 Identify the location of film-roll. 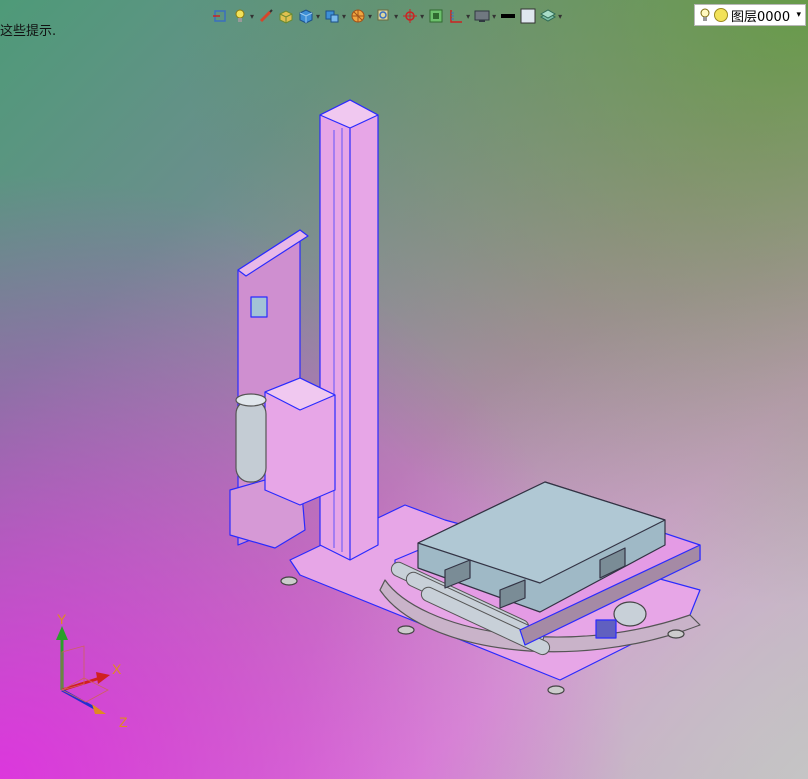
(251, 441).